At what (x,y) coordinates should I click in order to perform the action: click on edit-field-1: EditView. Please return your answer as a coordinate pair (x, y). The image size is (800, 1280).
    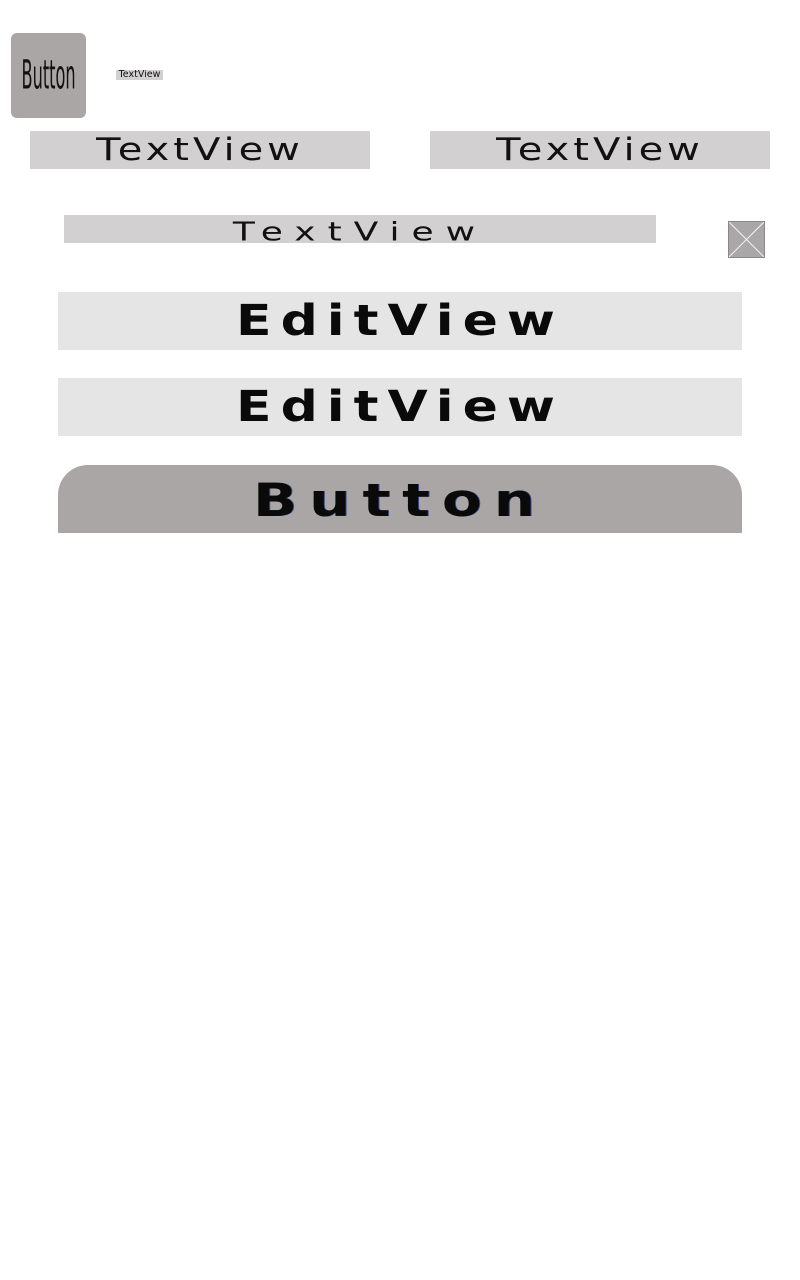
    Looking at the image, I should click on (400, 321).